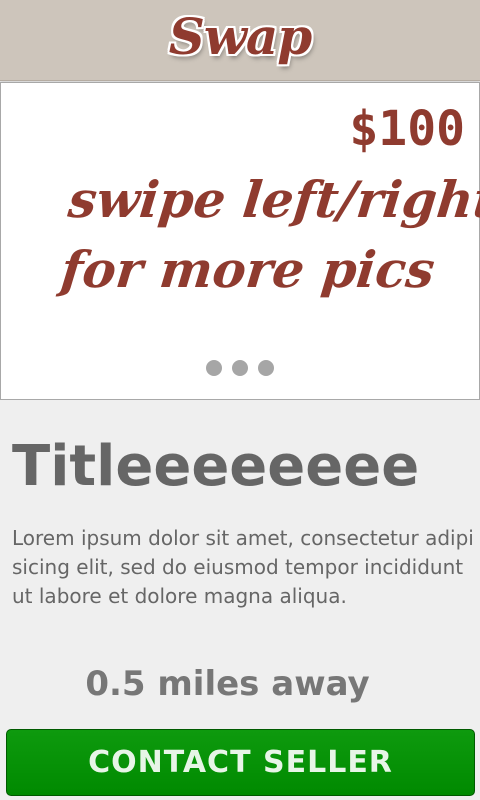 The width and height of the screenshot is (480, 800). Describe the element at coordinates (216, 466) in the screenshot. I see `listing-title: Titleeeeeeee` at that location.